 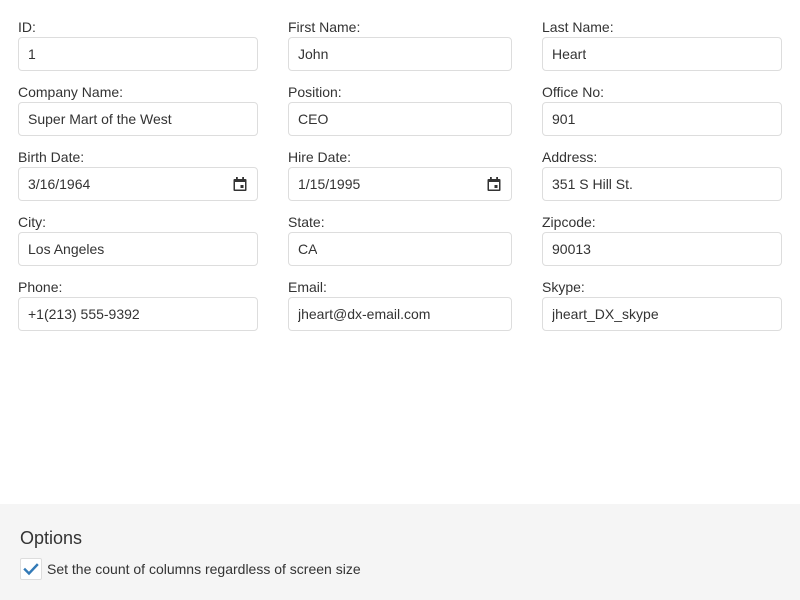 I want to click on position-value: CEO, so click(x=313, y=119).